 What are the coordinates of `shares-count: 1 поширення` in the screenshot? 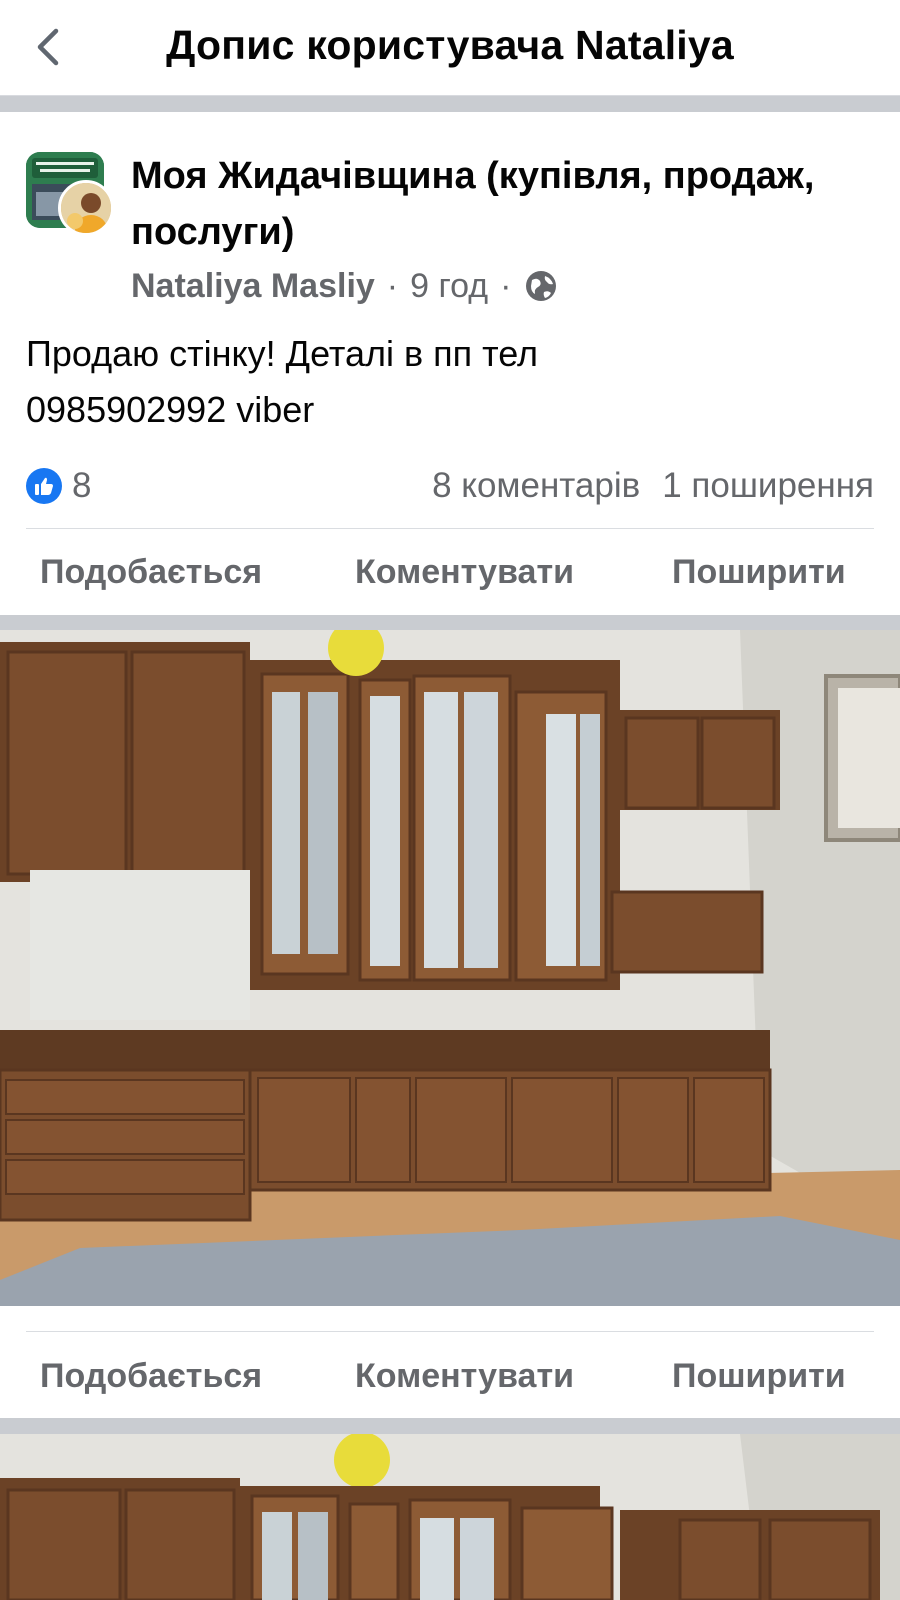 It's located at (768, 486).